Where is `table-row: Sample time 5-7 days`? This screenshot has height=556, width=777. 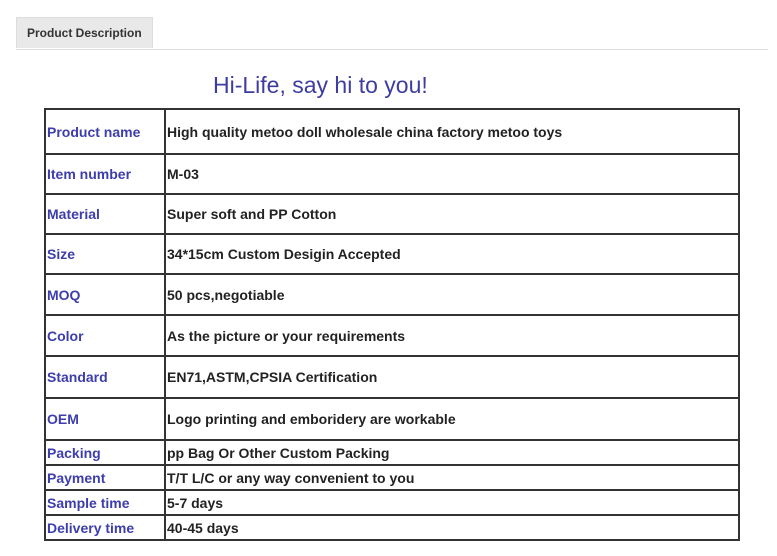
table-row: Sample time 5-7 days is located at coordinates (392, 502).